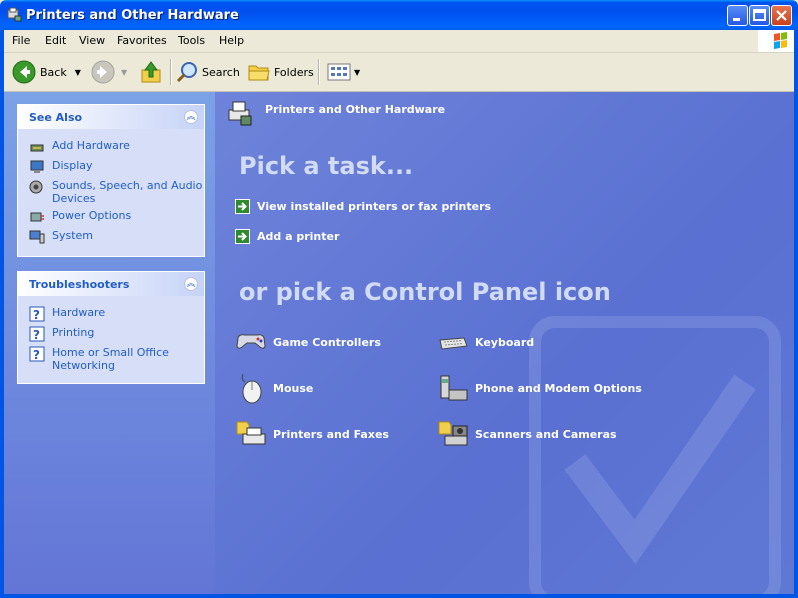  What do you see at coordinates (91, 145) in the screenshot?
I see `see-also-label: Add Hardware` at bounding box center [91, 145].